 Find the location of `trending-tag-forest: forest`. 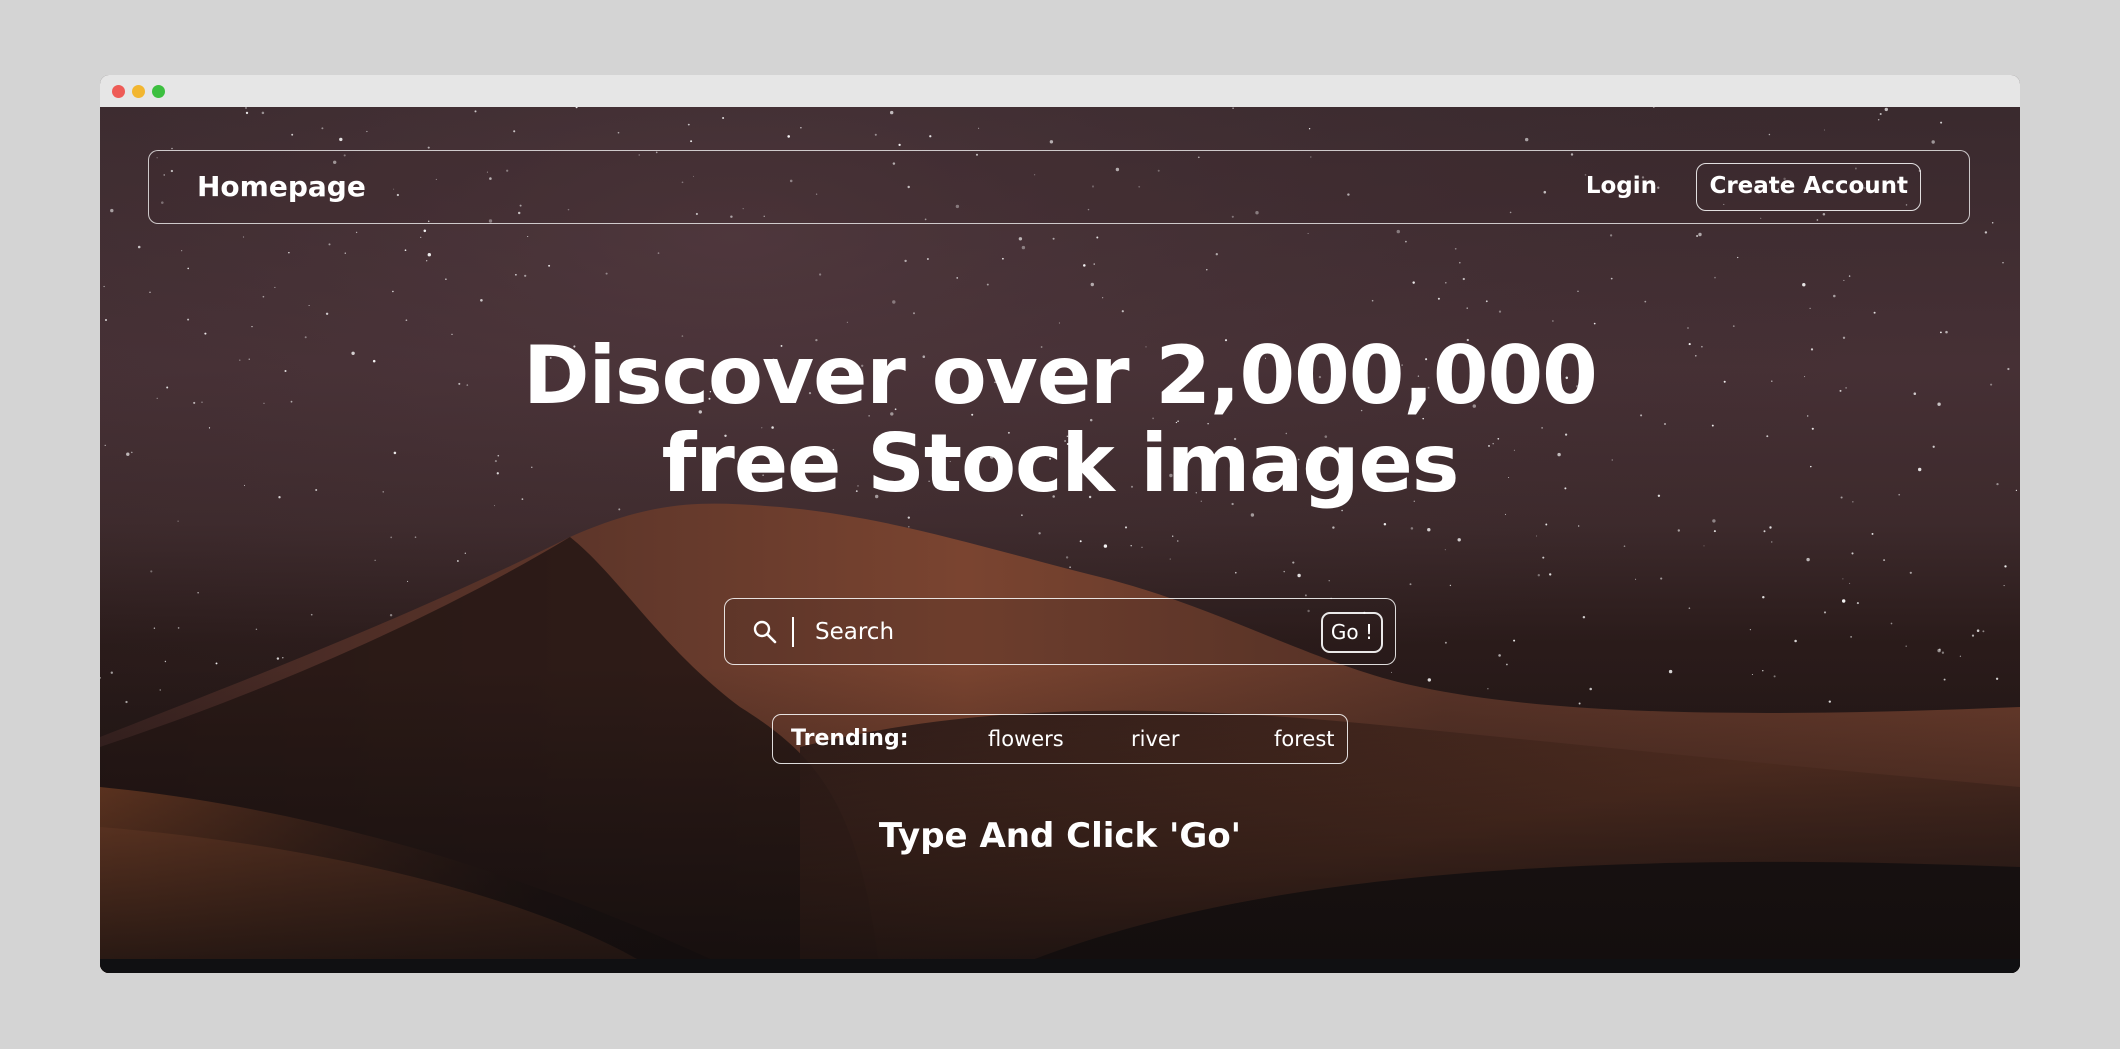

trending-tag-forest: forest is located at coordinates (1304, 739).